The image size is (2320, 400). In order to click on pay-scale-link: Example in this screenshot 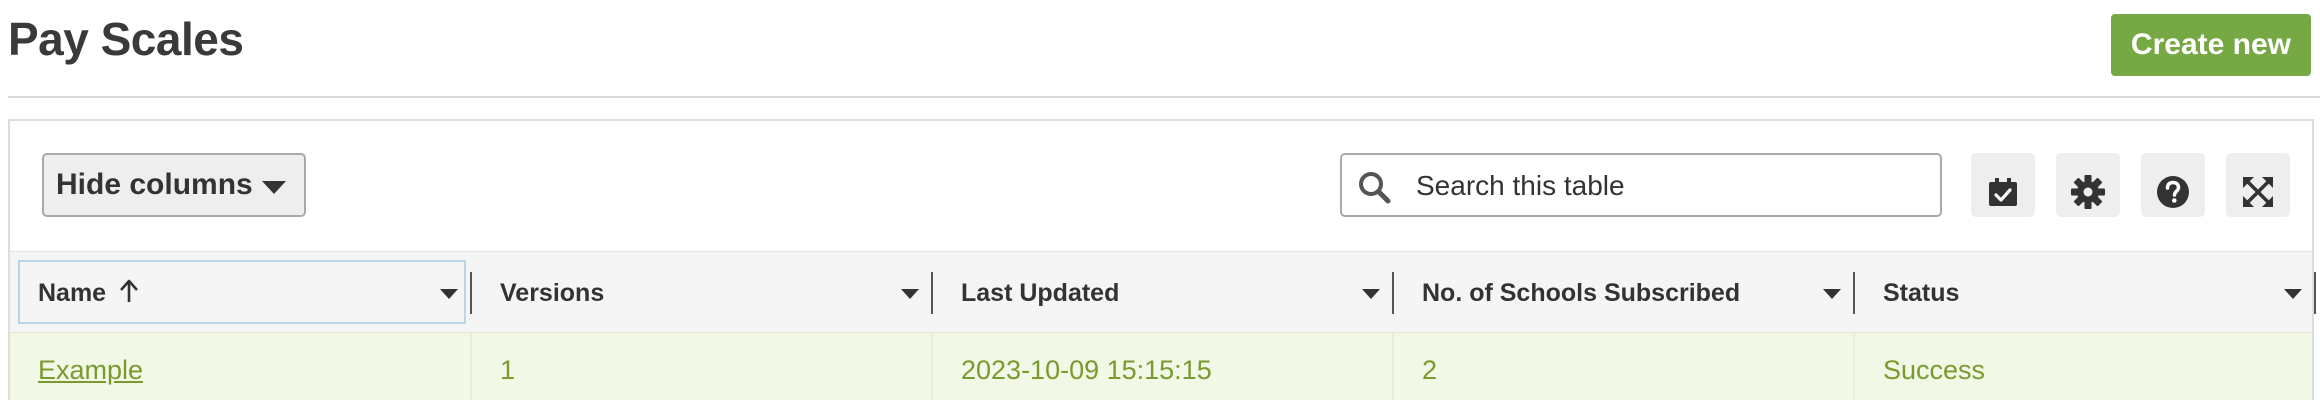, I will do `click(90, 370)`.